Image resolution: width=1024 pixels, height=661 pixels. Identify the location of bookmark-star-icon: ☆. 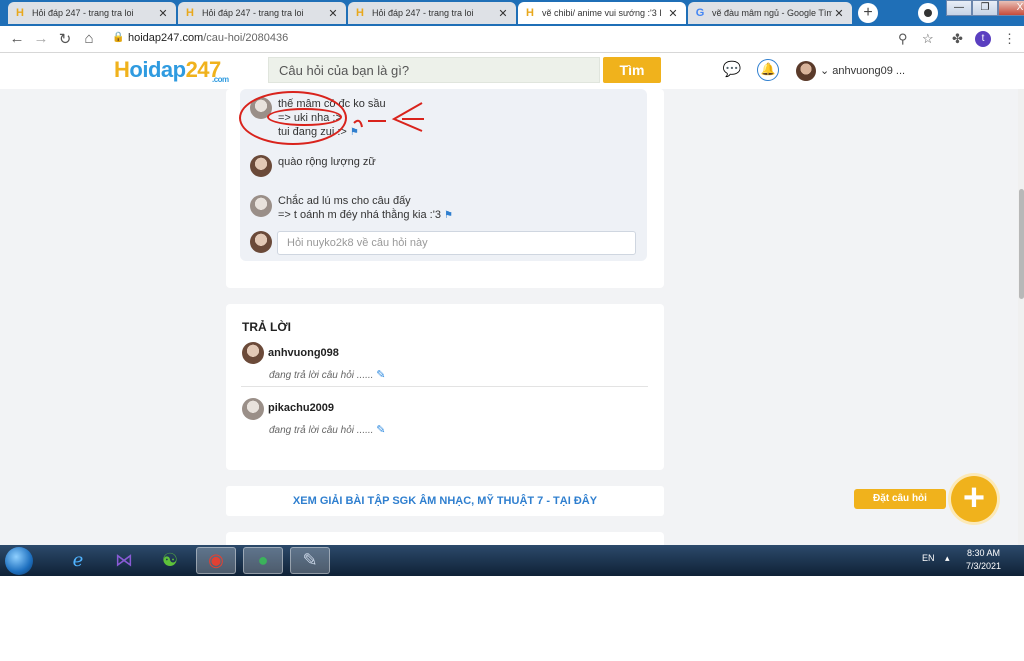
(928, 39).